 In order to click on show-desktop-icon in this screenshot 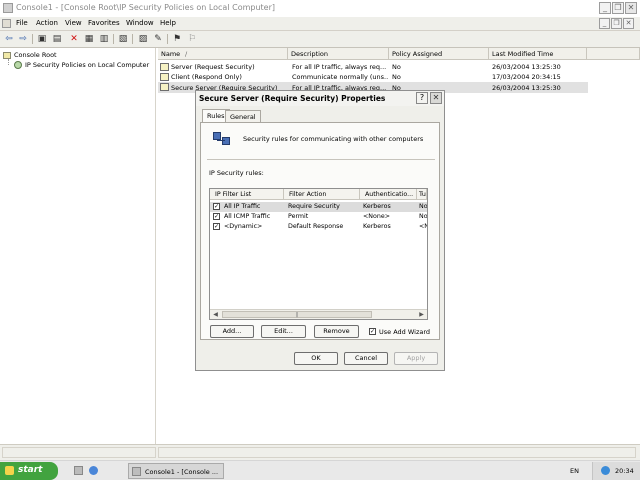, I will do `click(78, 470)`.